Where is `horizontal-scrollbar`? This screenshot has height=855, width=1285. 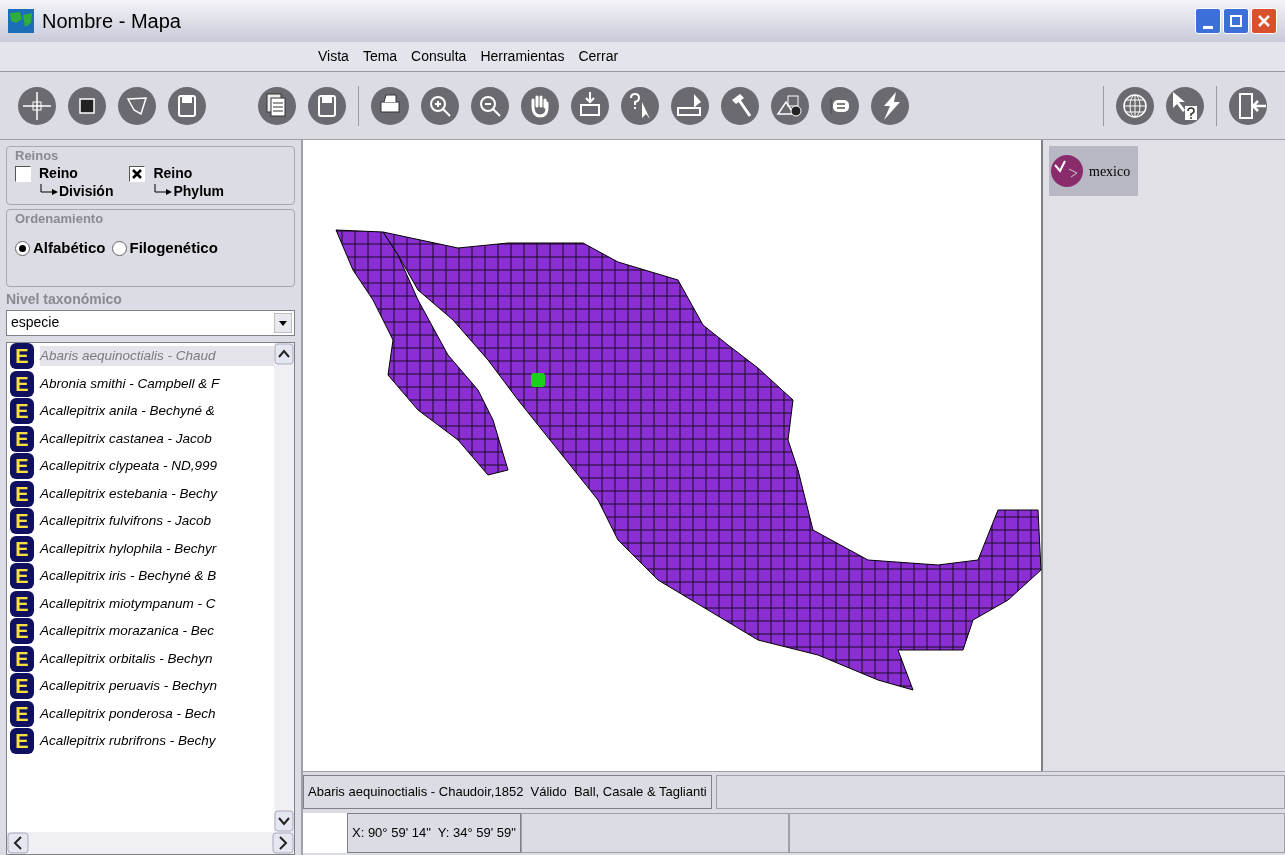
horizontal-scrollbar is located at coordinates (150, 843).